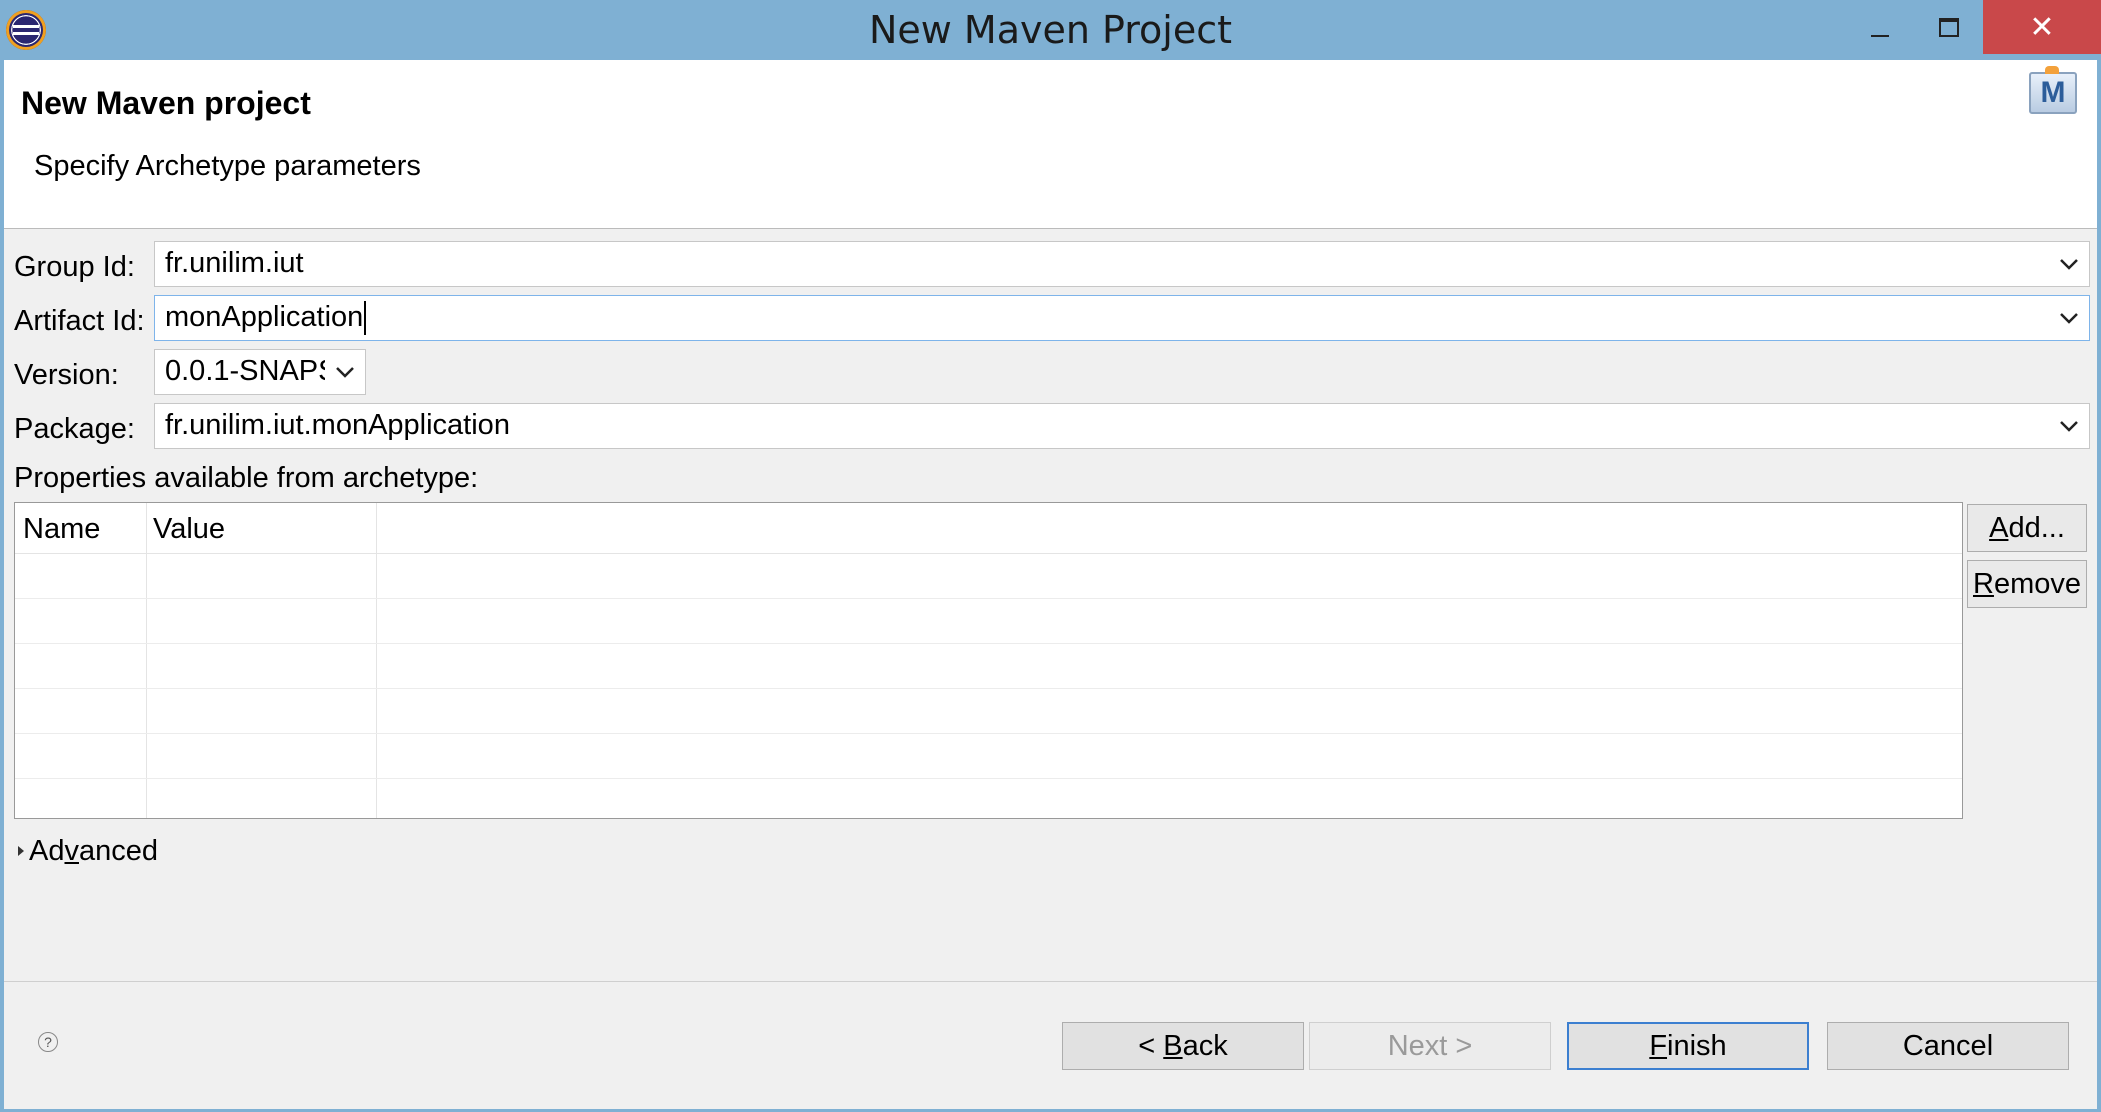 This screenshot has height=1112, width=2101. I want to click on back-button: < Back, so click(1183, 1046).